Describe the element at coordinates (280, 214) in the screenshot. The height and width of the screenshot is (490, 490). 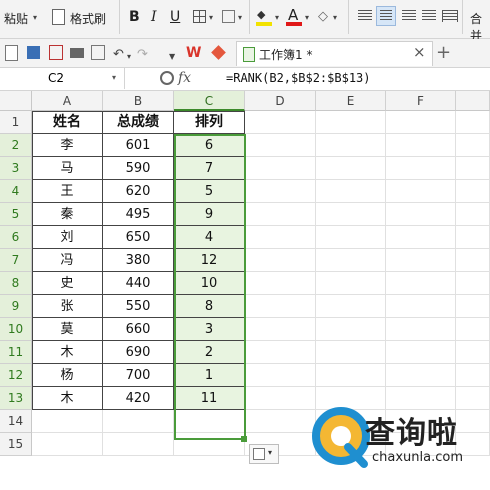
I see `cell-d5` at that location.